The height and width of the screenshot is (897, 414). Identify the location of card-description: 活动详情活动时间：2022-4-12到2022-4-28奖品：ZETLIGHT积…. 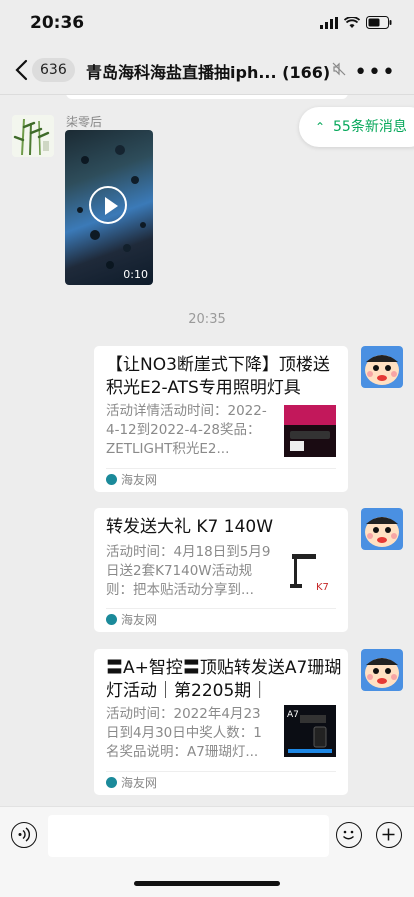
(186, 430).